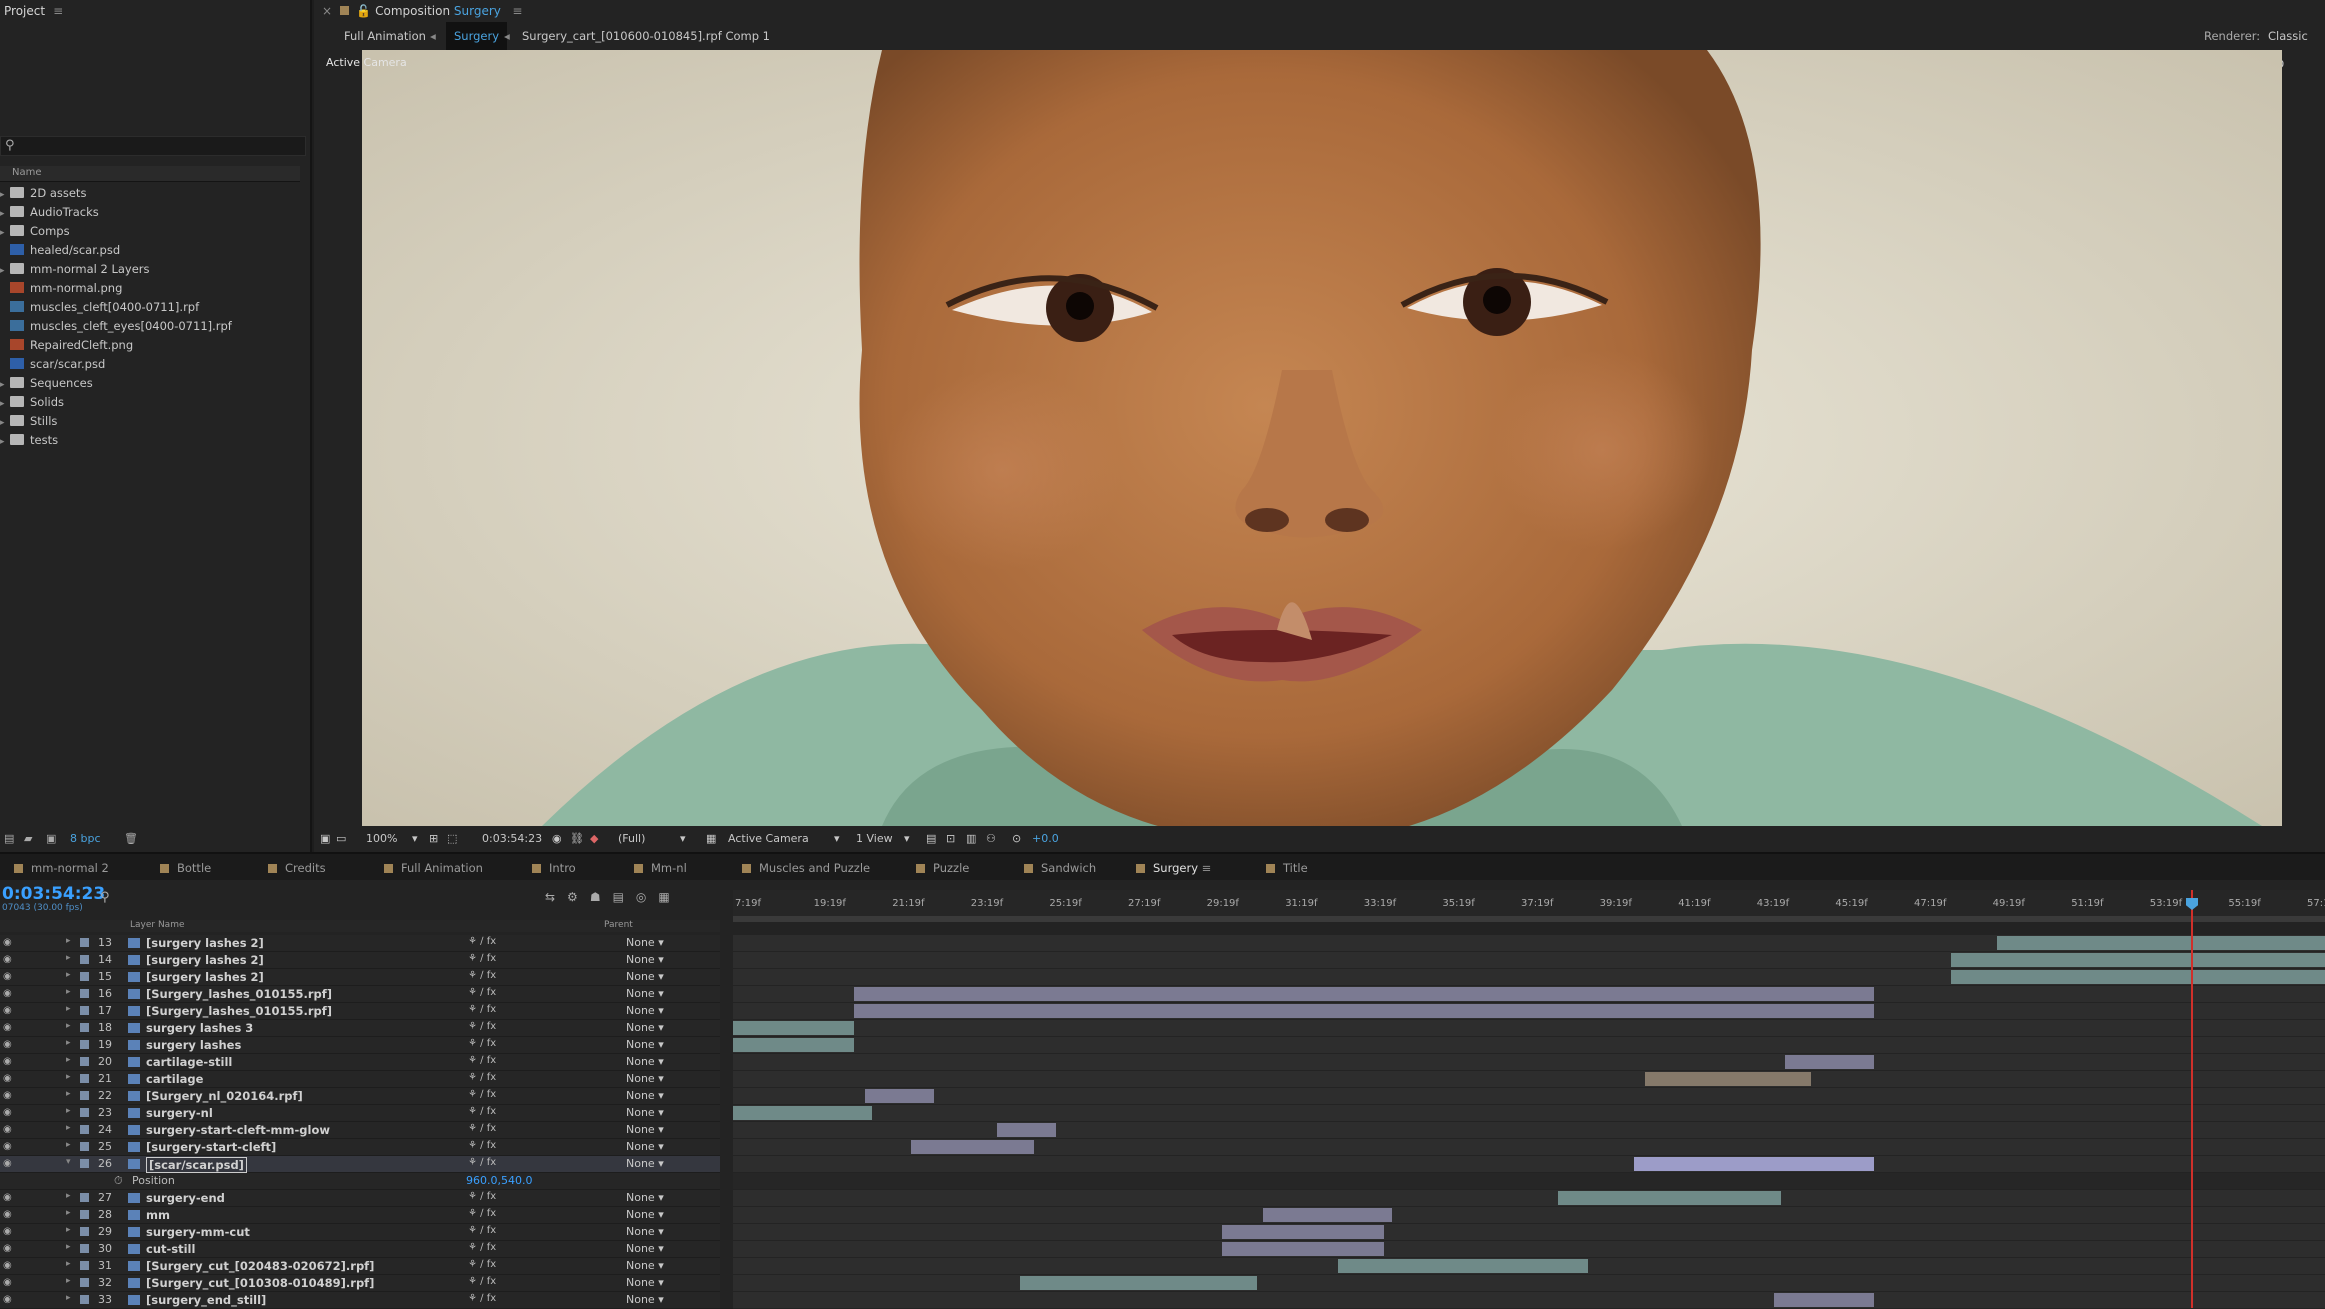  What do you see at coordinates (158, 1215) in the screenshot?
I see `layer-name: mm` at bounding box center [158, 1215].